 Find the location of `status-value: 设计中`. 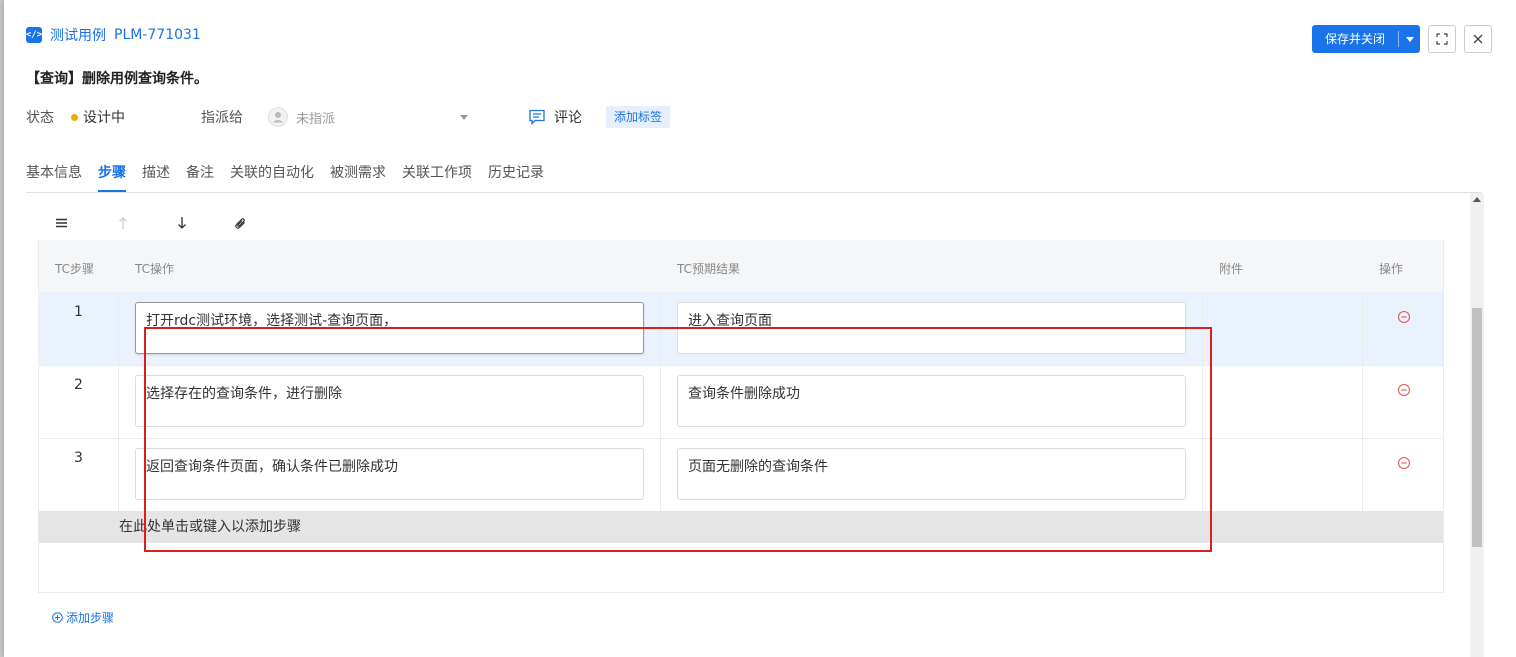

status-value: 设计中 is located at coordinates (98, 117).